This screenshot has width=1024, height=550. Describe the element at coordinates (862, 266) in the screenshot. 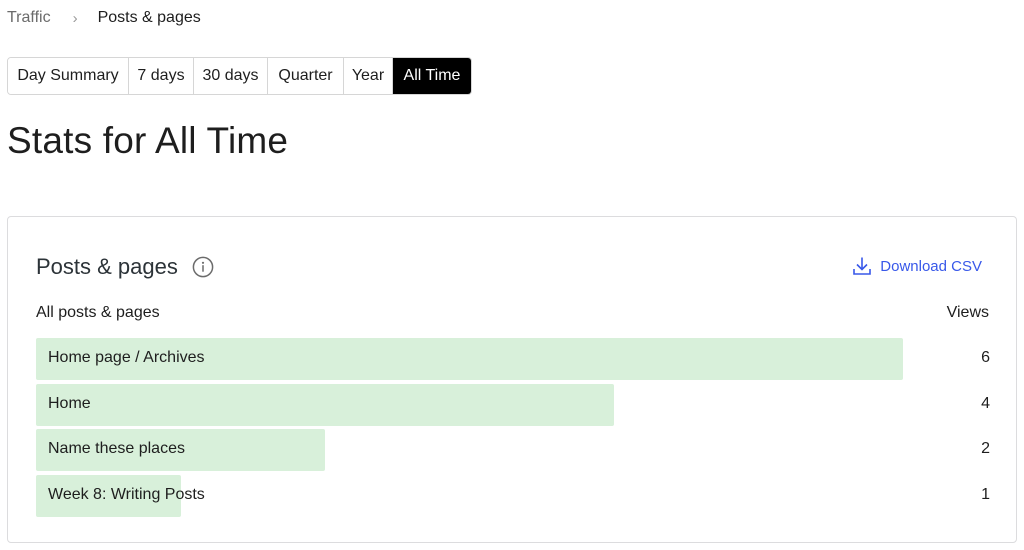

I see `download-icon` at that location.